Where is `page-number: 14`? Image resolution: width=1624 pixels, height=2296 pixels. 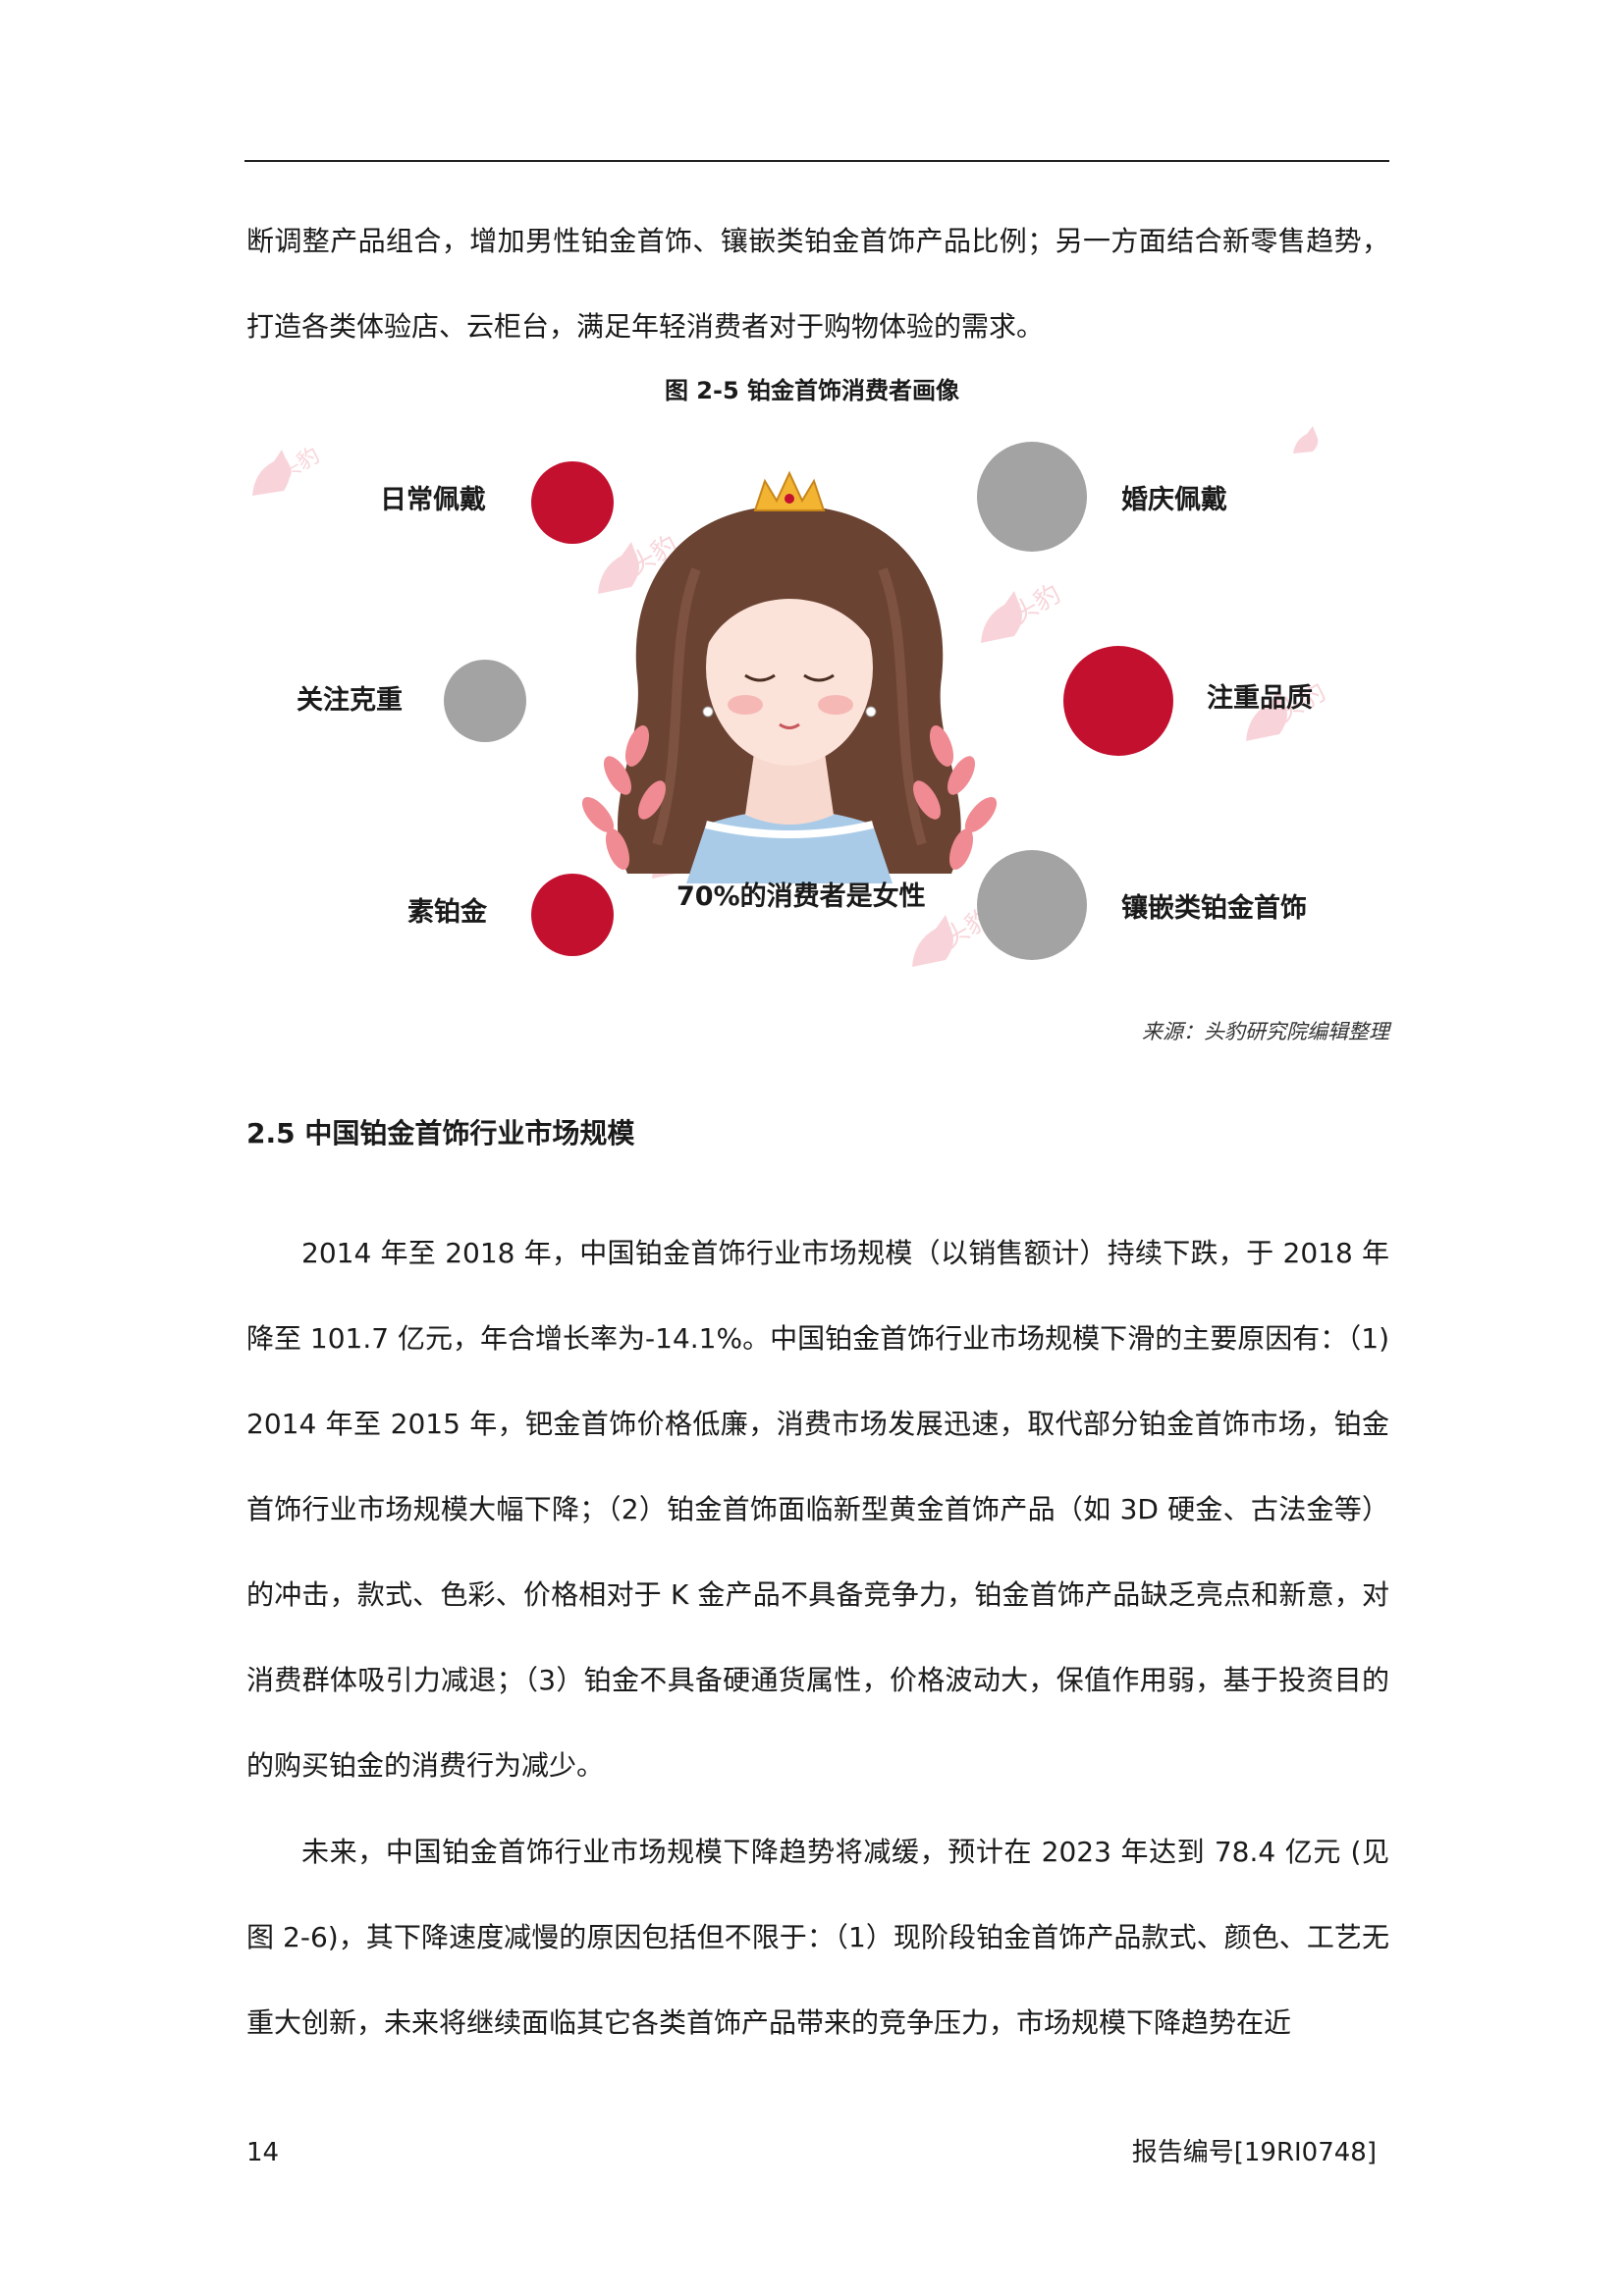
page-number: 14 is located at coordinates (263, 2152).